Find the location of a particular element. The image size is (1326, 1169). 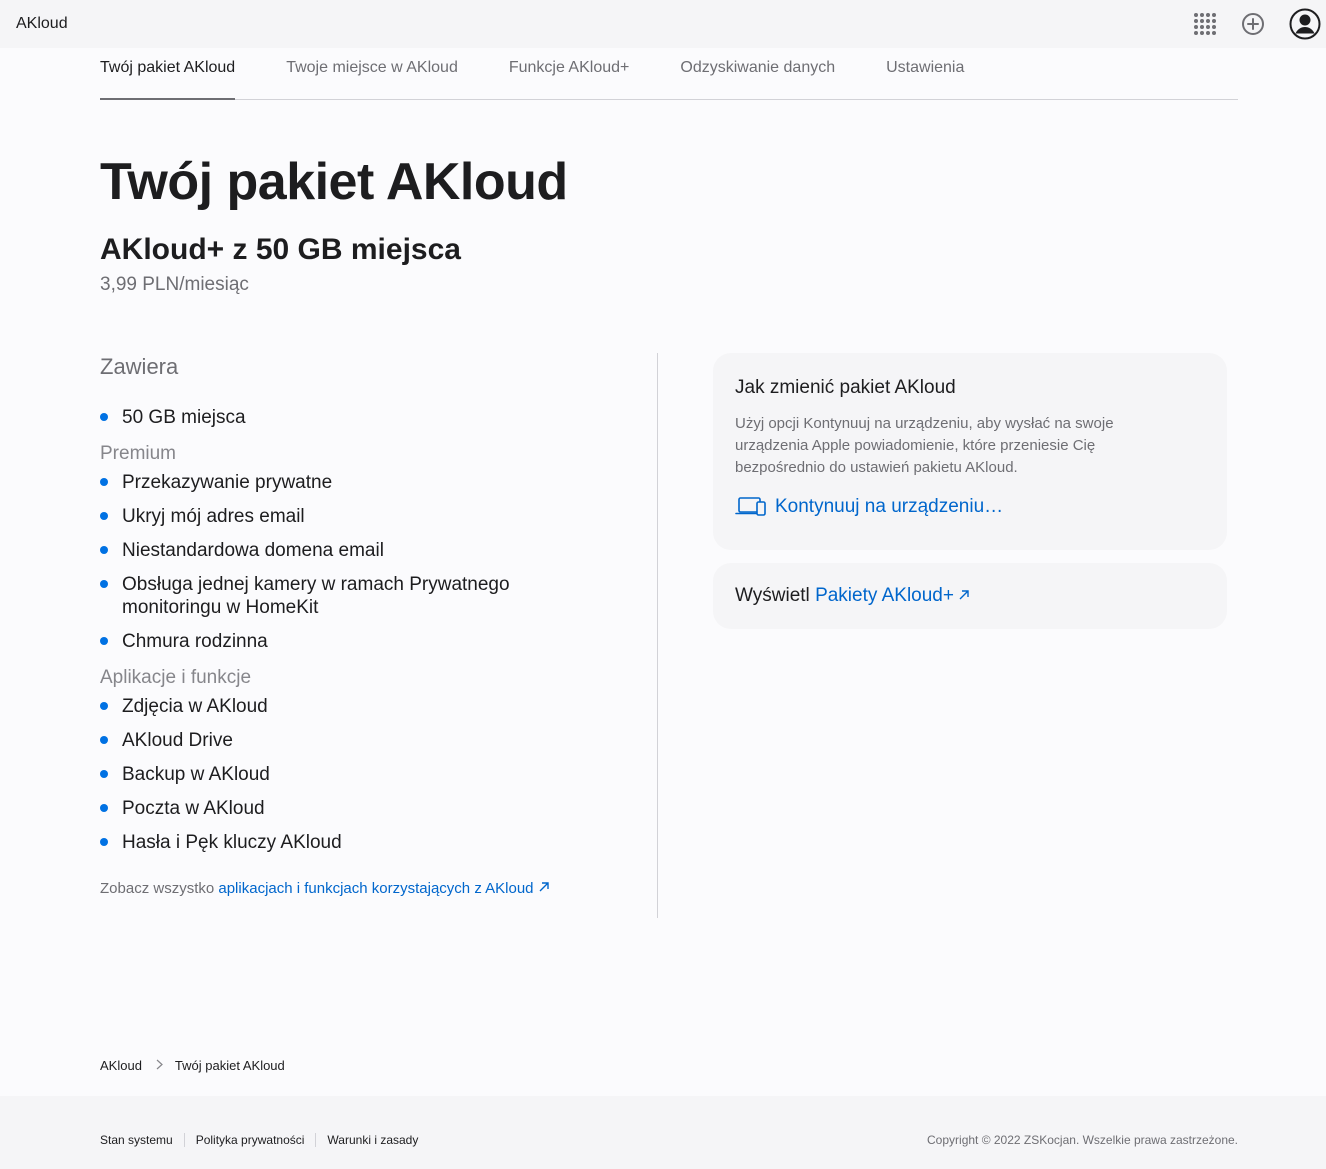

akloud-plans-link: Pakiety AKloud+ is located at coordinates (892, 595).